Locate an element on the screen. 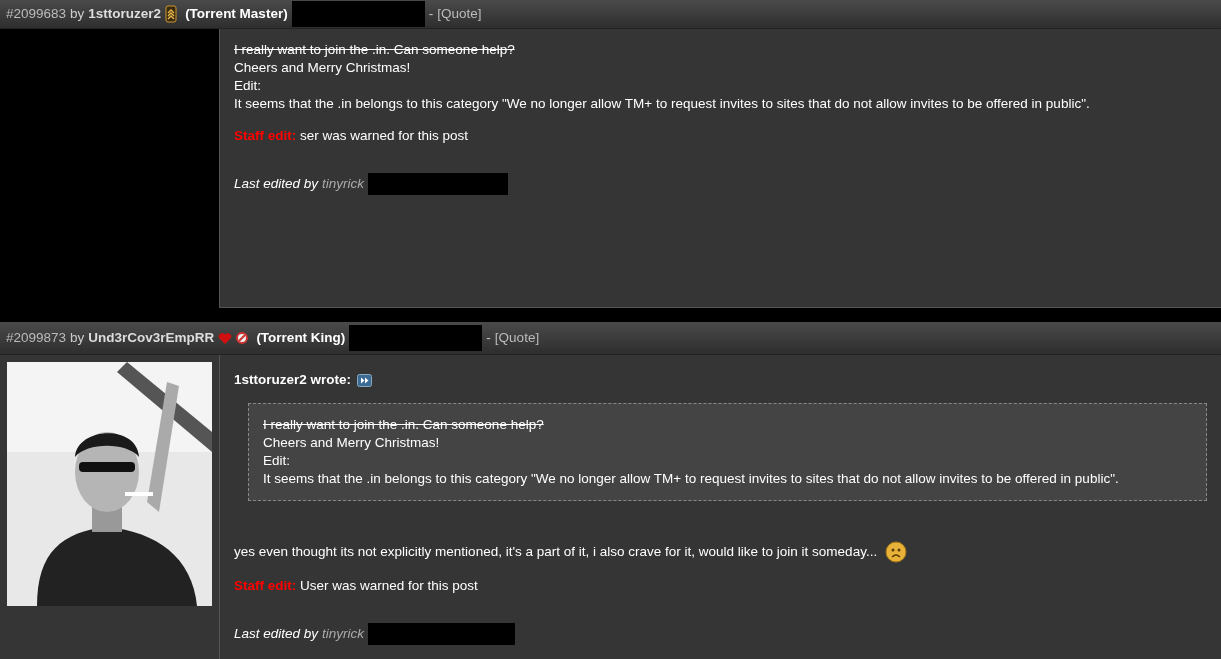  forward-icon is located at coordinates (365, 380).